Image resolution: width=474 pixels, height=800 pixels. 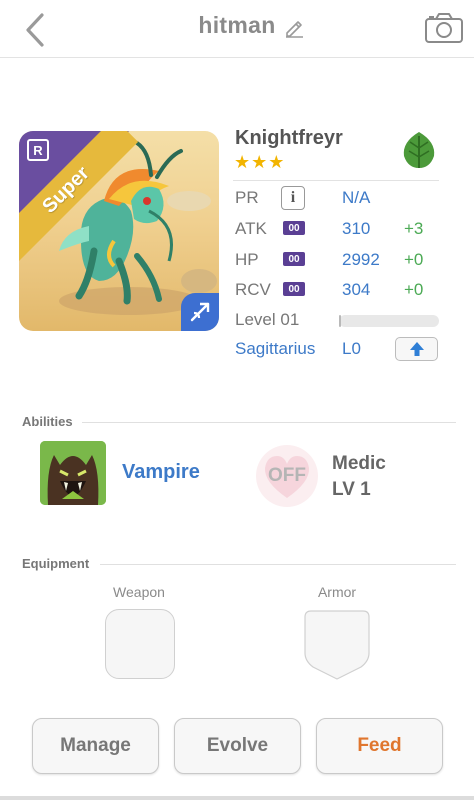 What do you see at coordinates (237, 746) in the screenshot?
I see `evolve-button: Evolve` at bounding box center [237, 746].